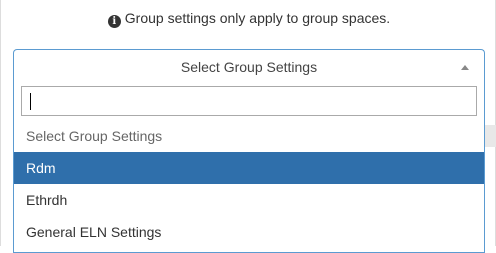 This screenshot has width=496, height=253. Describe the element at coordinates (30, 101) in the screenshot. I see `text-cursor` at that location.